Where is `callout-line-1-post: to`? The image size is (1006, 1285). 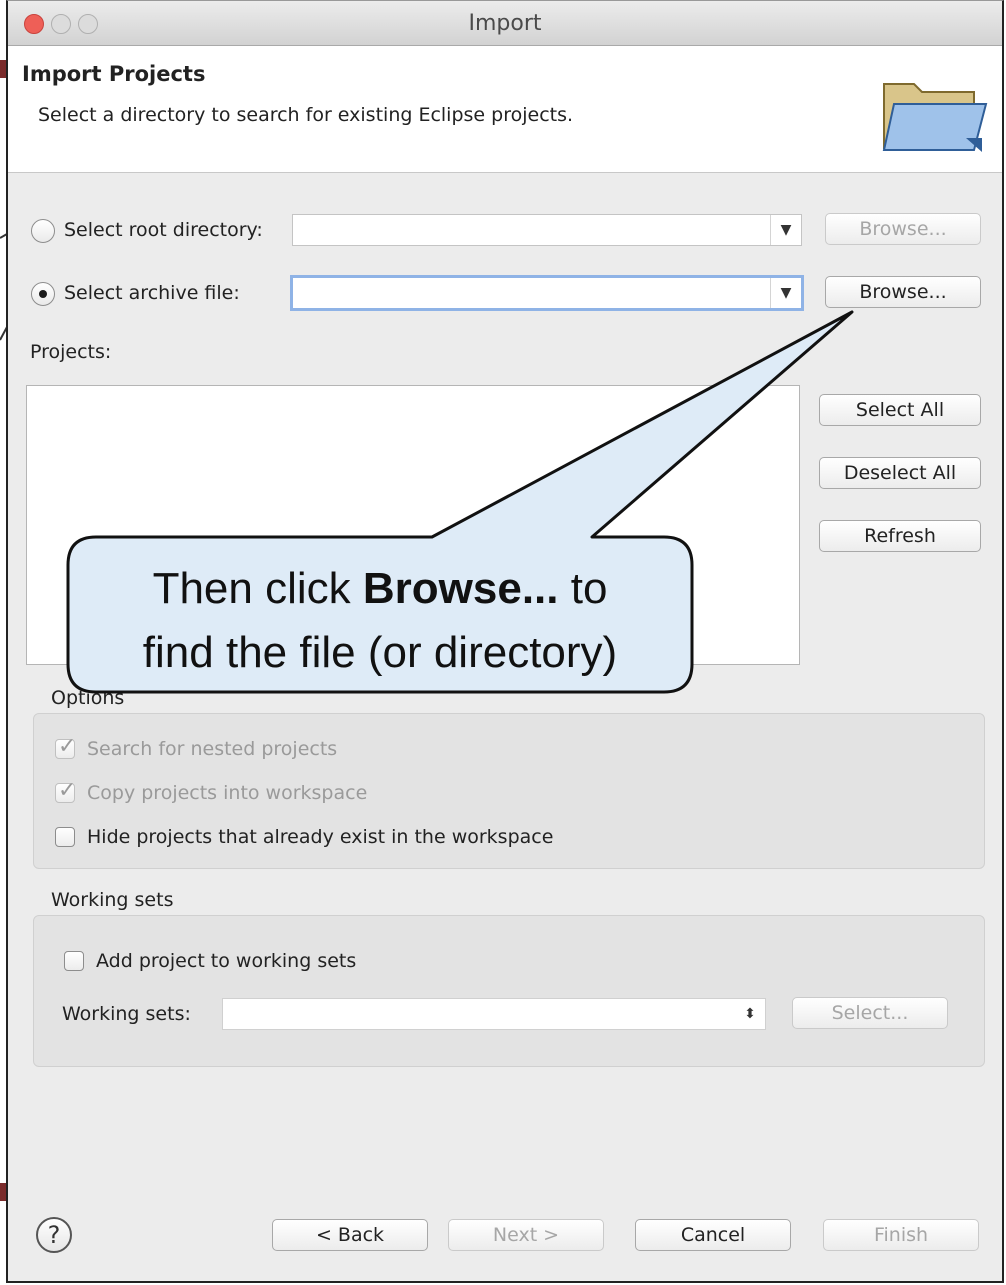
callout-line-1-post: to is located at coordinates (583, 588).